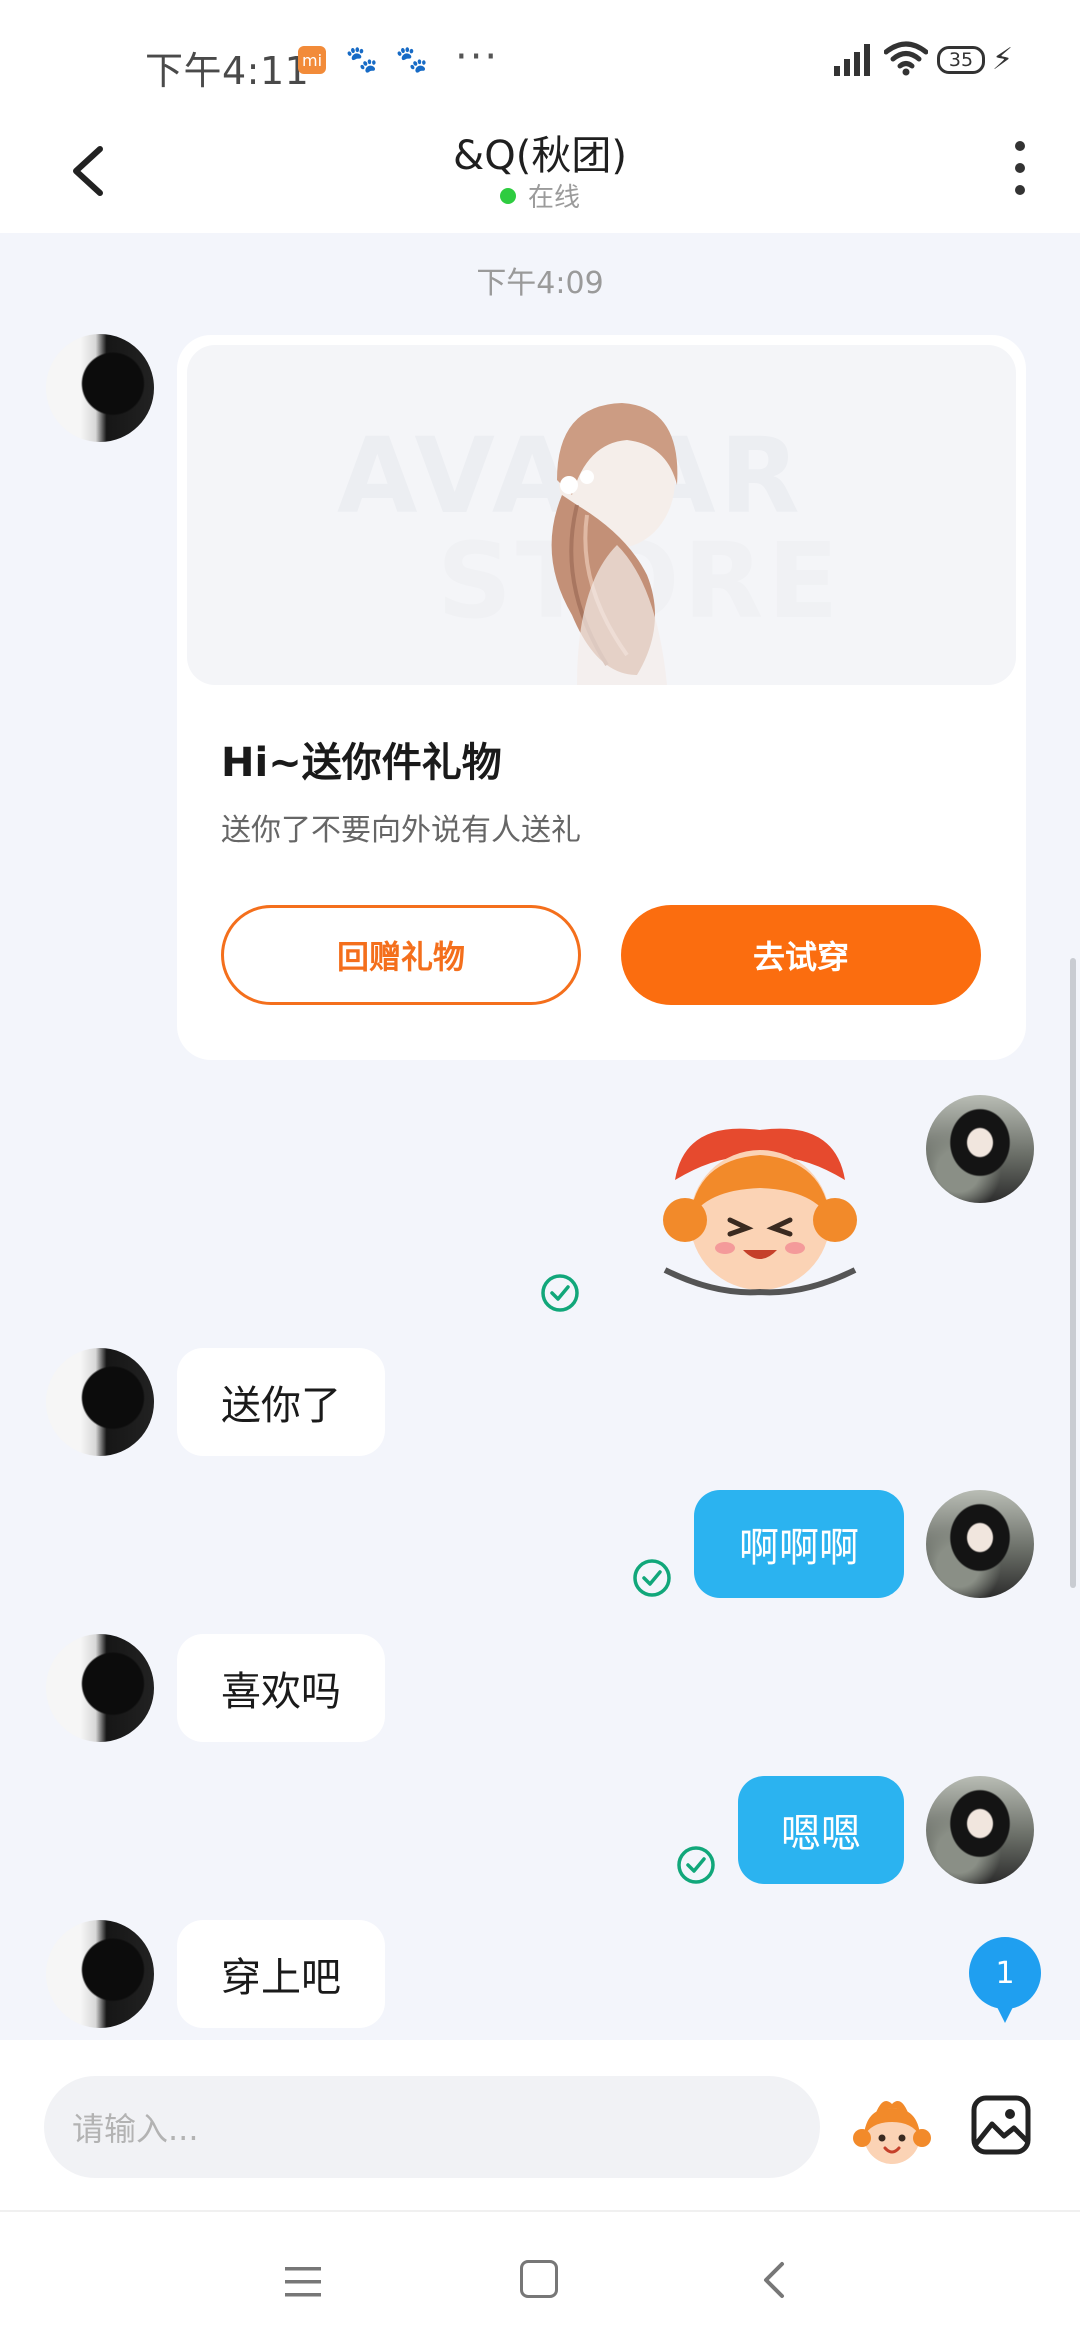  I want to click on online-status: 在线, so click(540, 195).